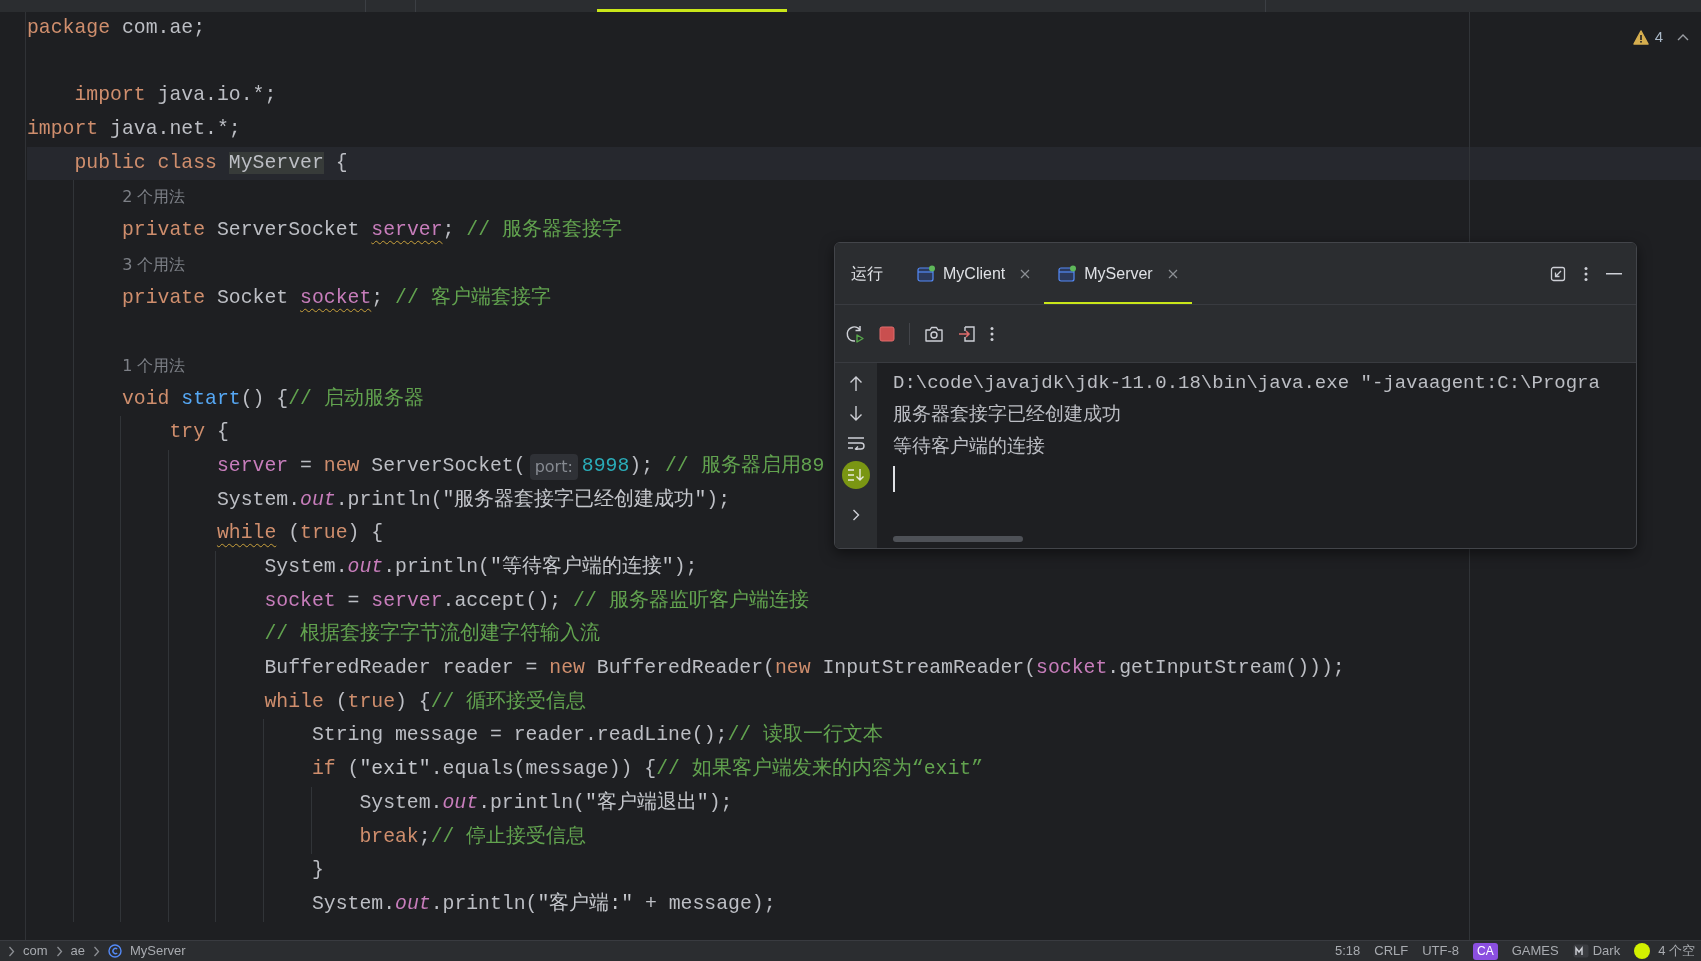 The image size is (1701, 961). Describe the element at coordinates (1614, 273) in the screenshot. I see `minimize-icon` at that location.